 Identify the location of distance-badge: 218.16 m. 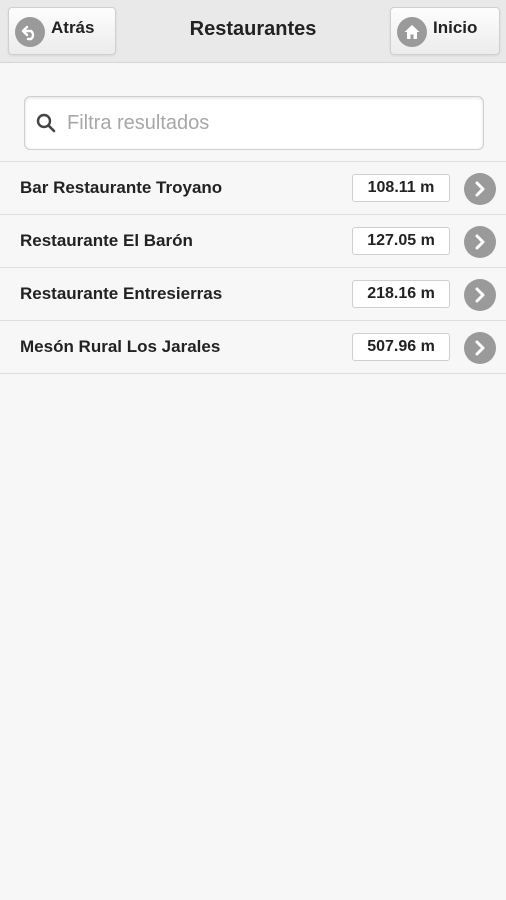
(401, 294).